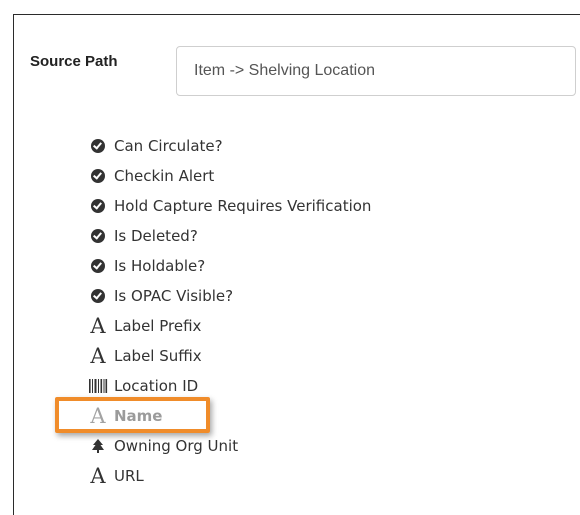 This screenshot has width=580, height=515. Describe the element at coordinates (229, 416) in the screenshot. I see `field-item-name: A Name` at that location.